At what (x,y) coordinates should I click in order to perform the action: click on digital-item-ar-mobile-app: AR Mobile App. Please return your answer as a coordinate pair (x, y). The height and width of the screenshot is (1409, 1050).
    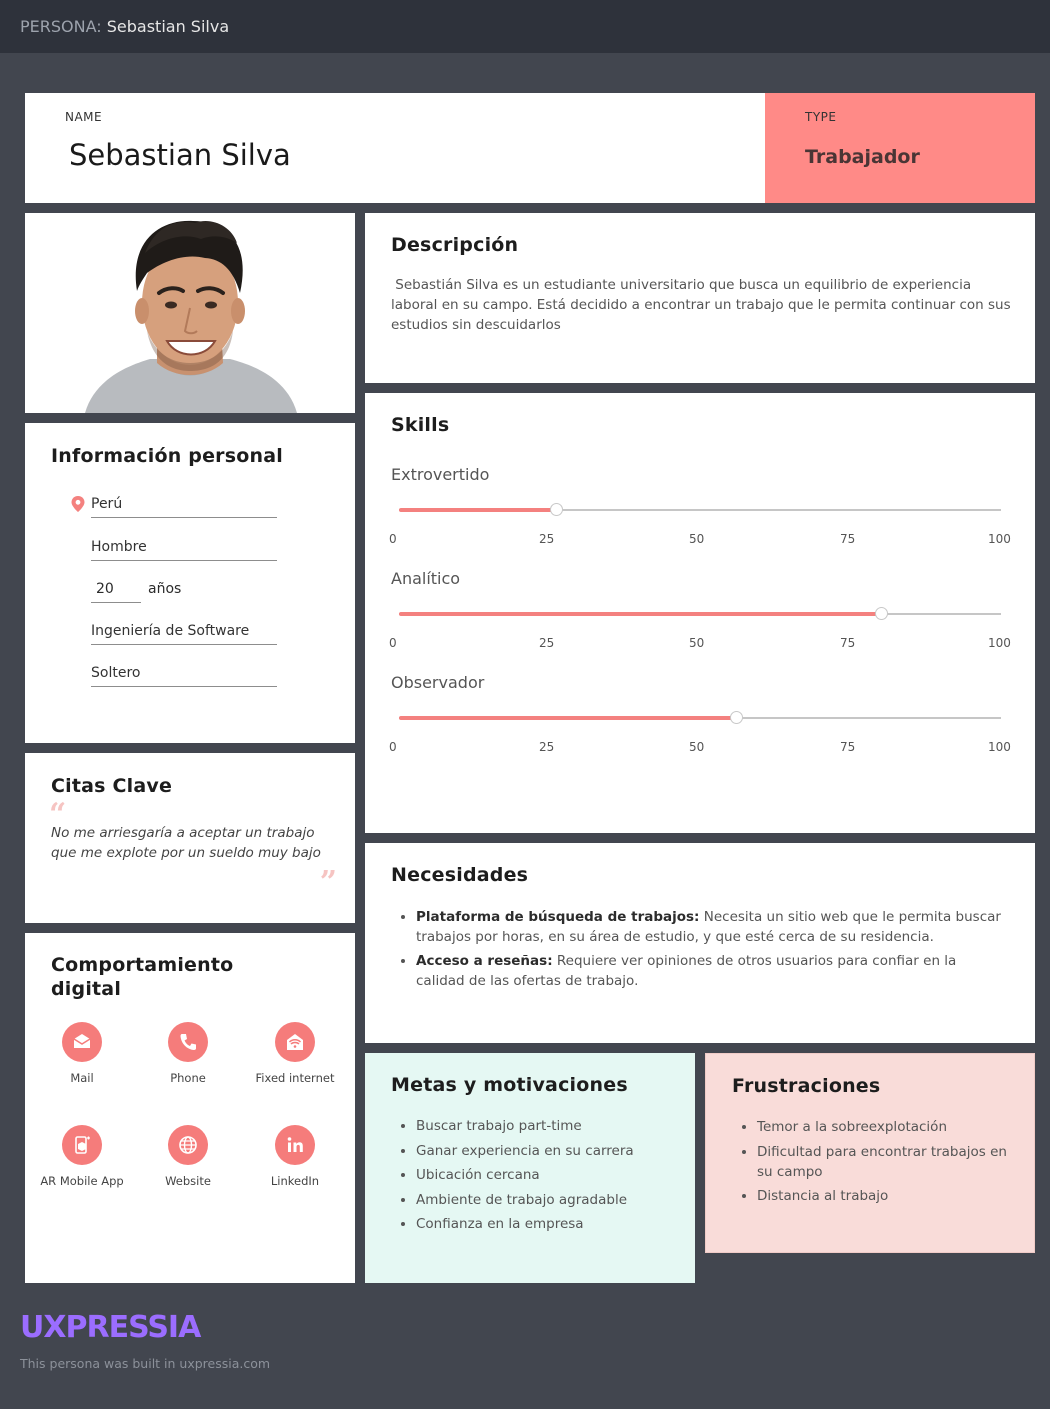
    Looking at the image, I should click on (82, 1156).